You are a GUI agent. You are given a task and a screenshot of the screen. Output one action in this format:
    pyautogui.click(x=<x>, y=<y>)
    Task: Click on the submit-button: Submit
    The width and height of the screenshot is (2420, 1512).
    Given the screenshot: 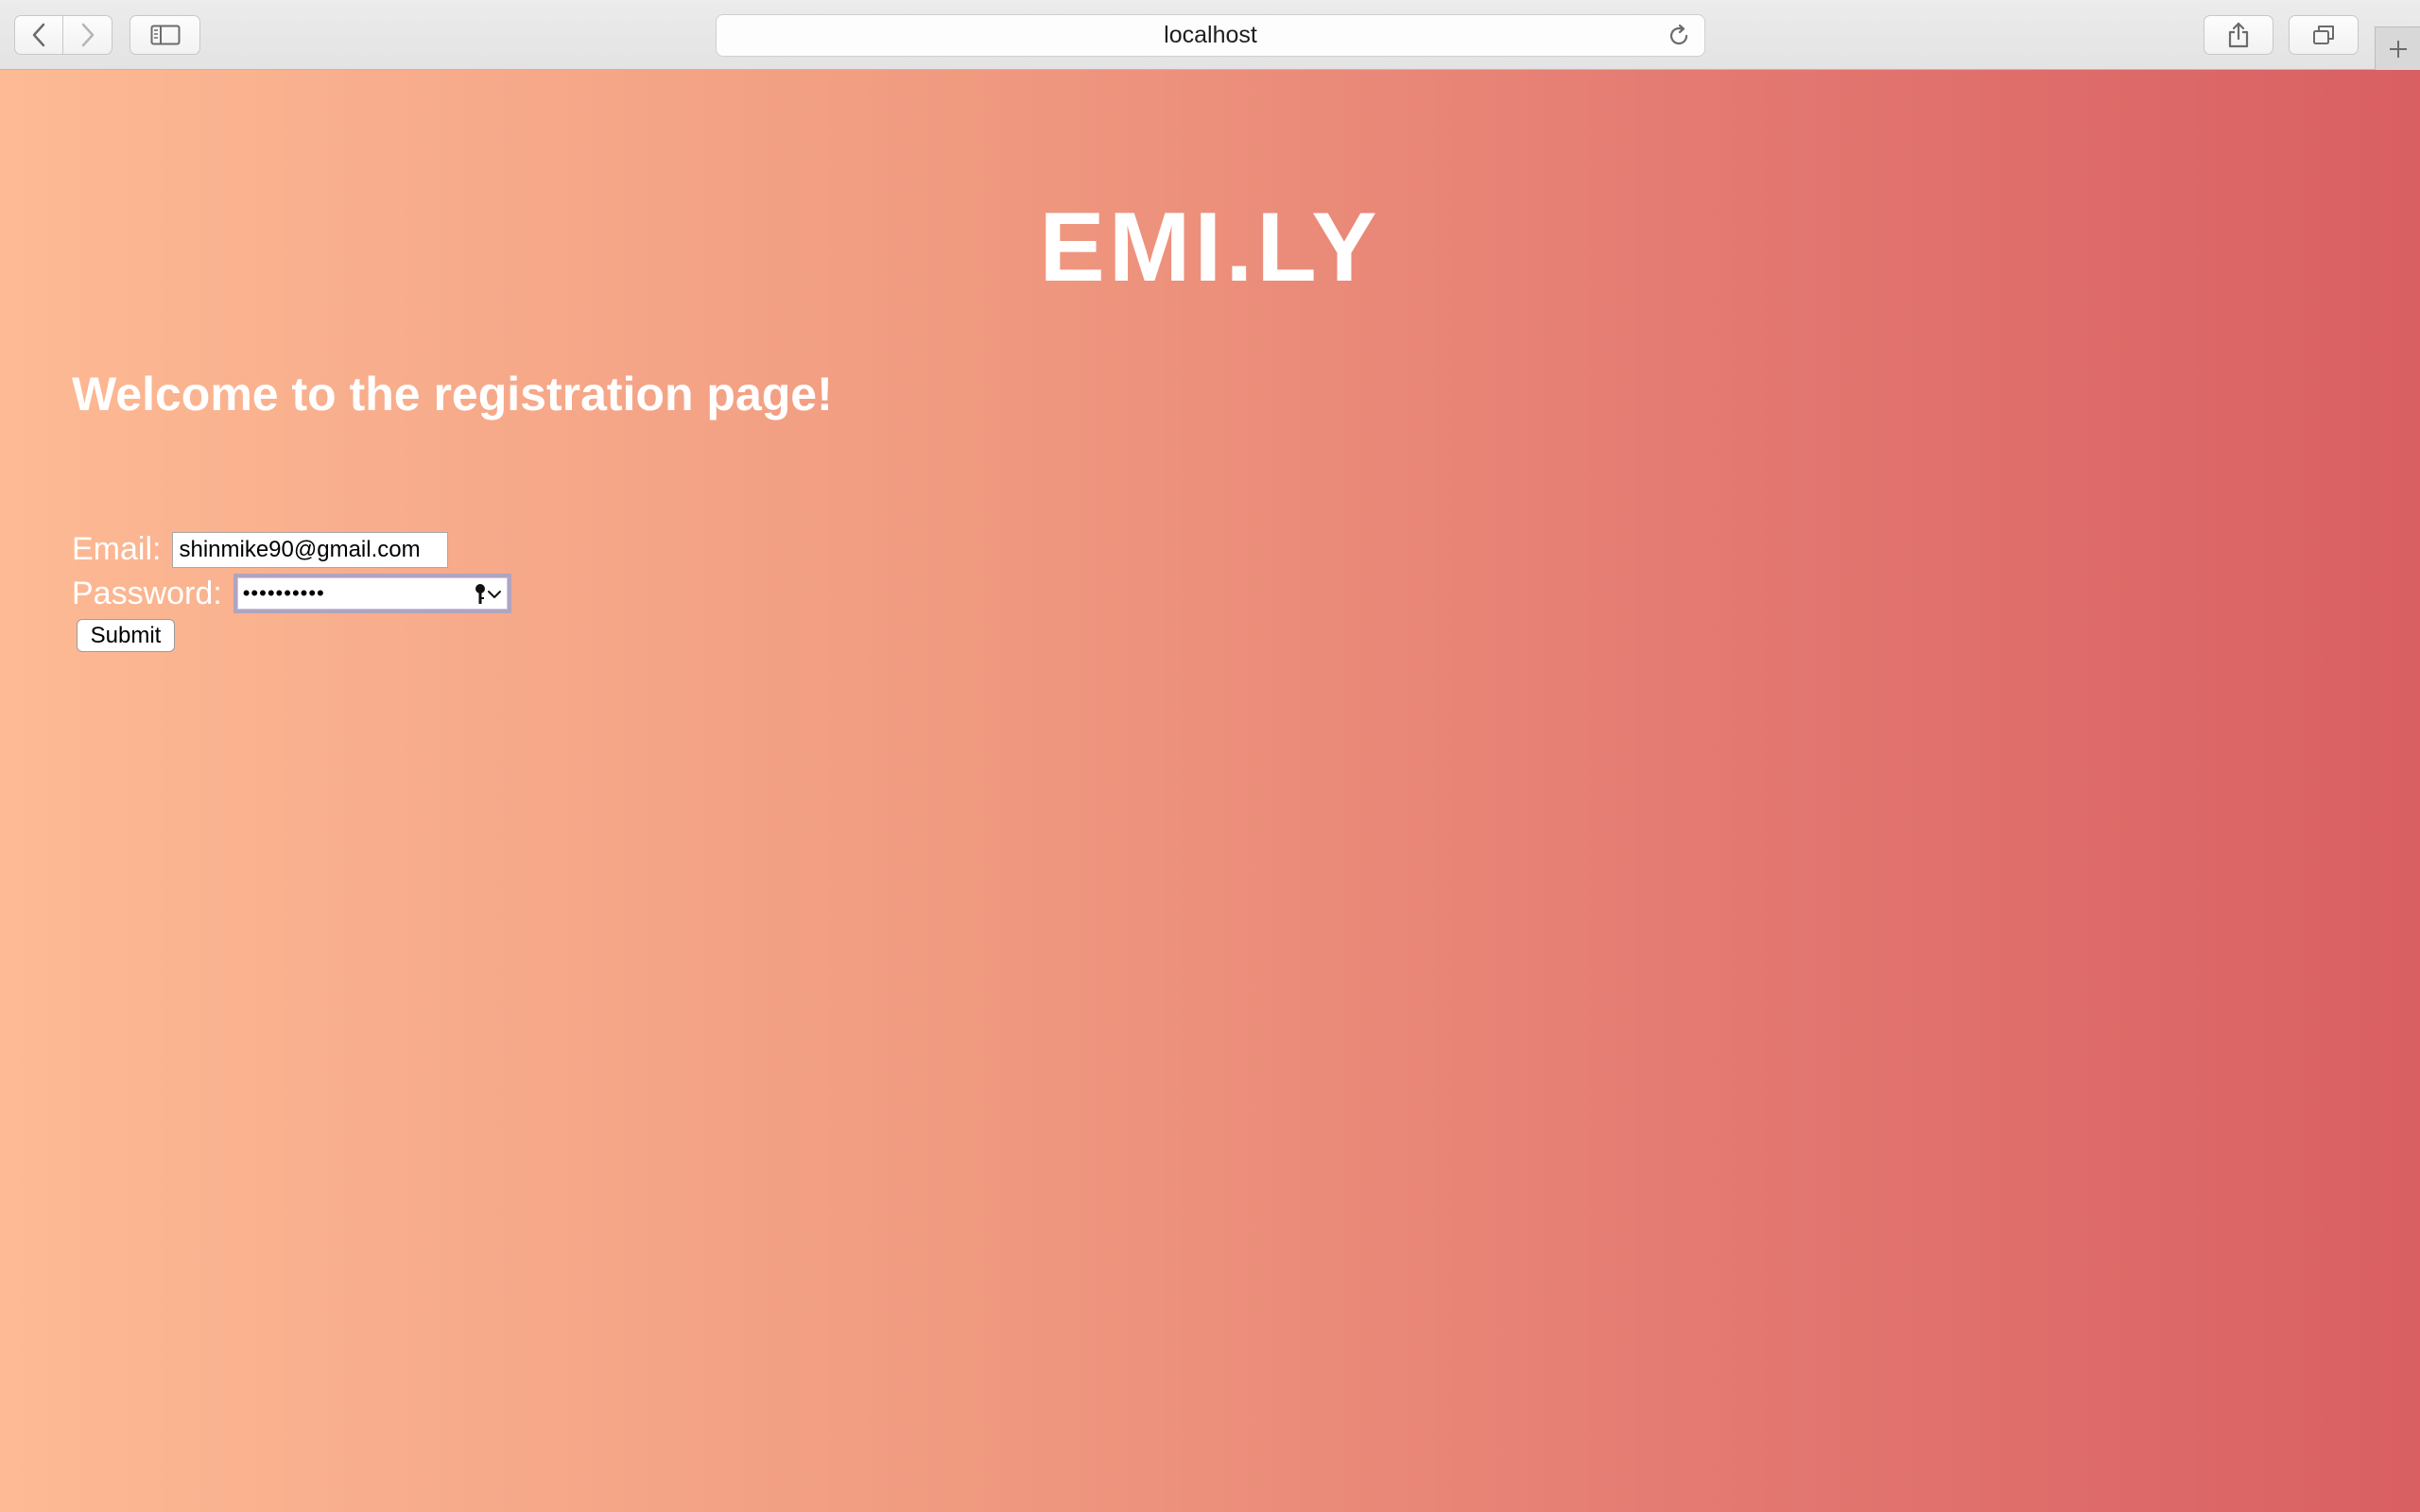 What is the action you would take?
    pyautogui.click(x=126, y=635)
    